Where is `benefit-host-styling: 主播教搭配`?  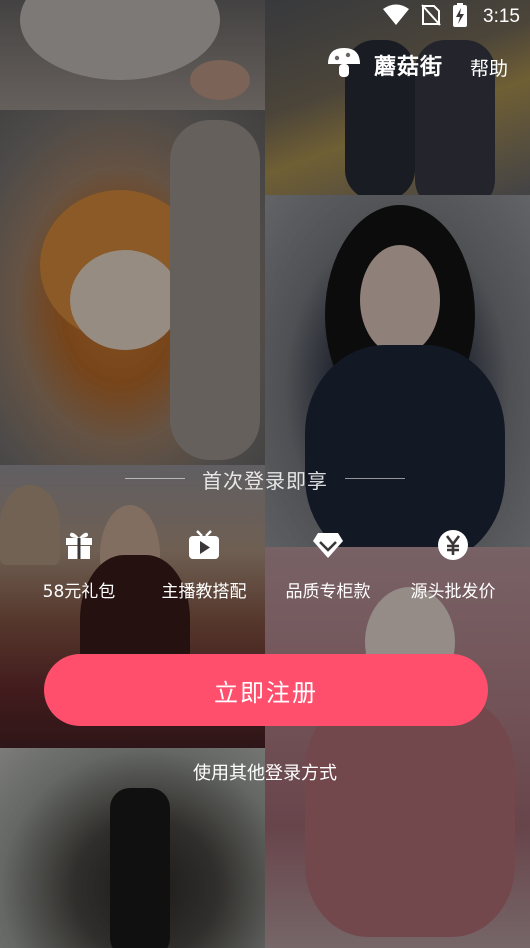 benefit-host-styling: 主播教搭配 is located at coordinates (204, 566).